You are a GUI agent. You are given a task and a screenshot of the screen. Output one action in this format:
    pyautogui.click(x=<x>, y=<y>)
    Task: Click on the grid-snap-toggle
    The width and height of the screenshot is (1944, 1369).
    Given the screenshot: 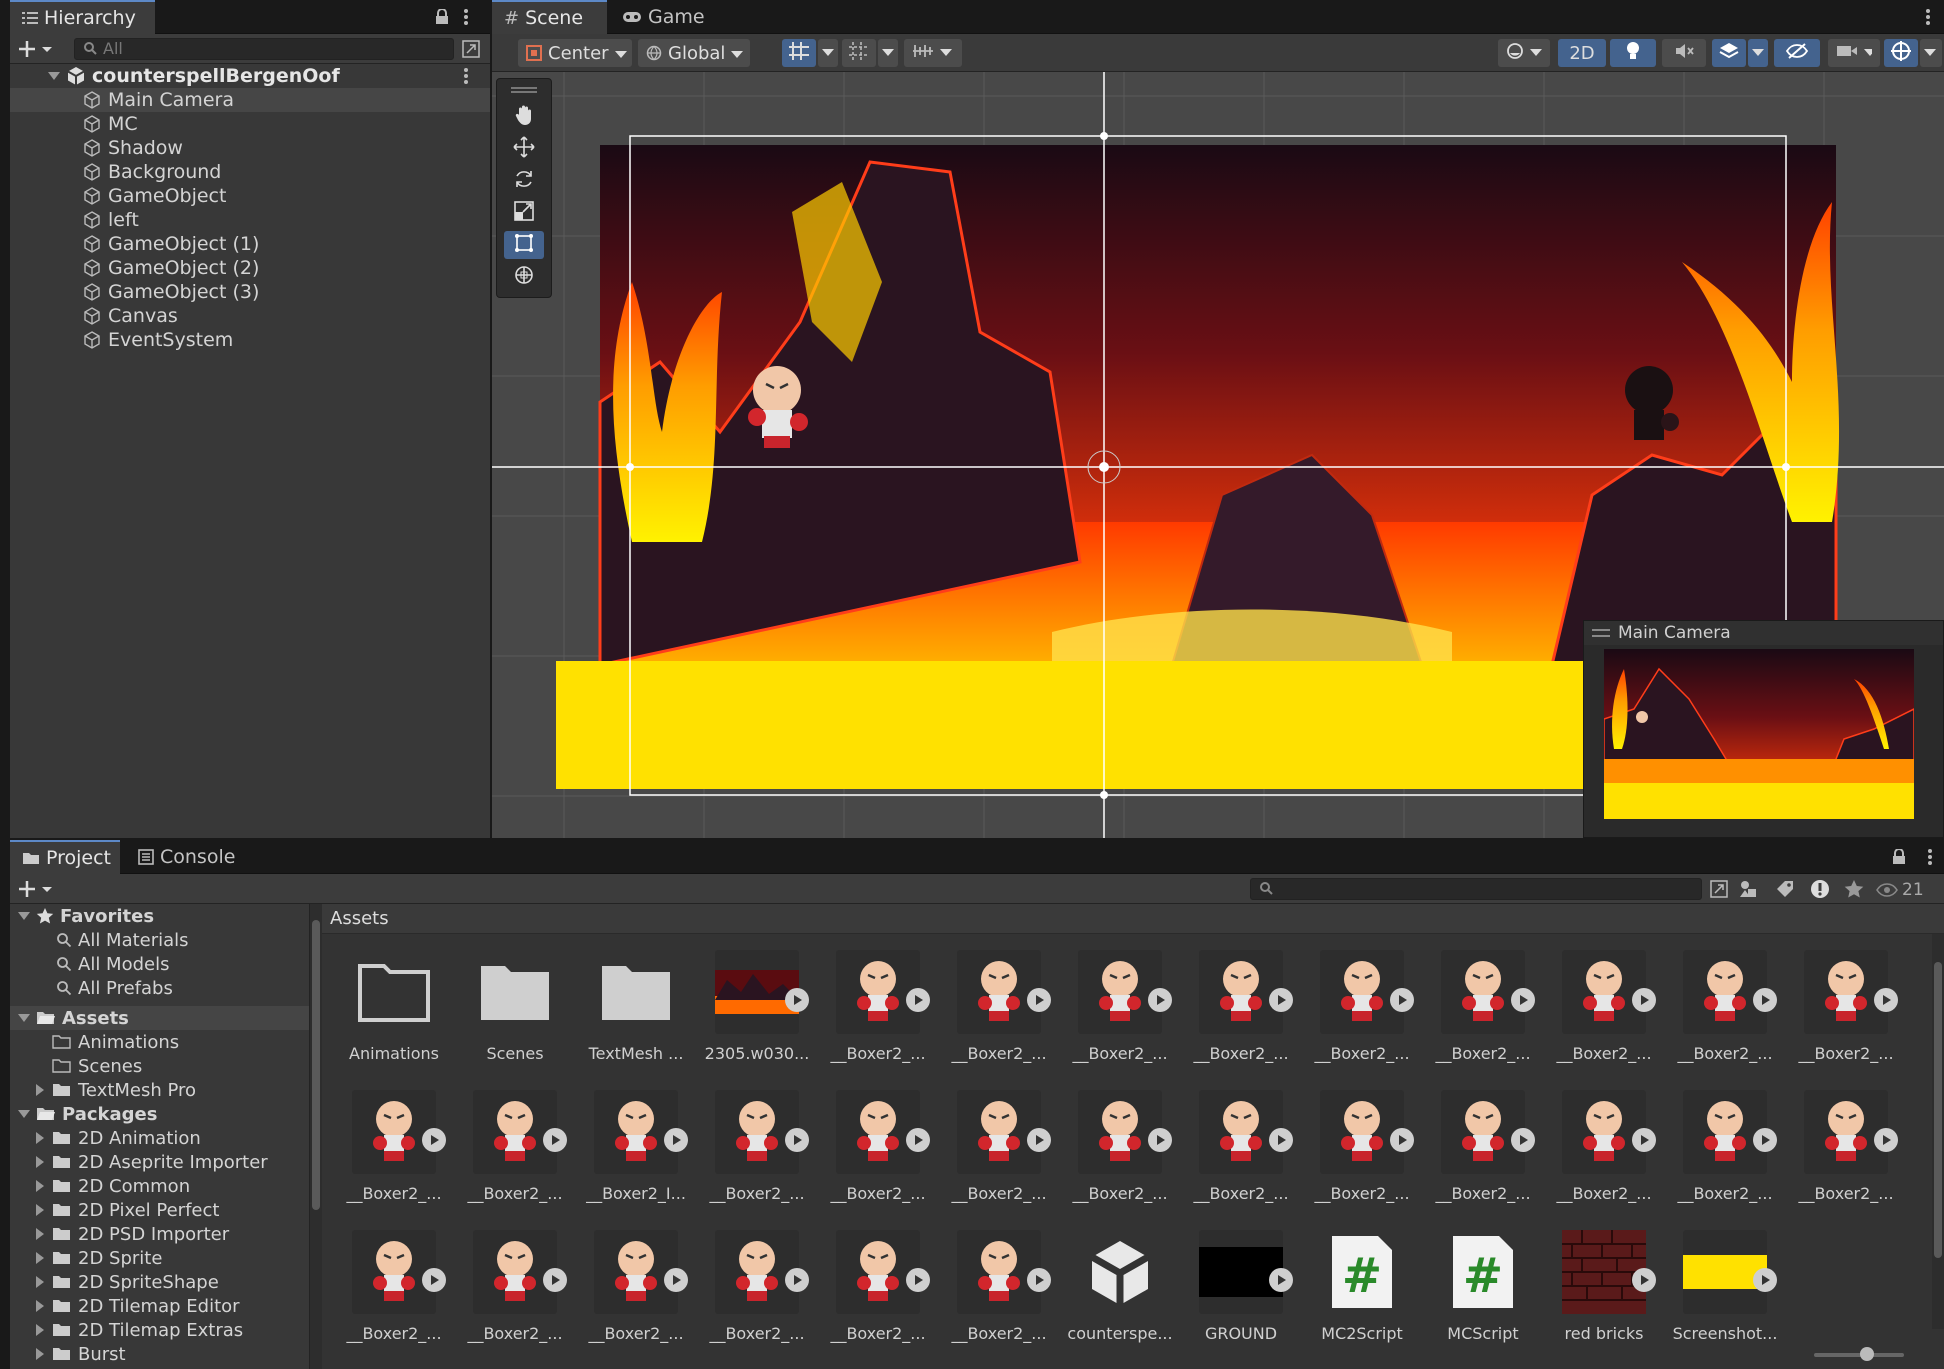 What is the action you would take?
    pyautogui.click(x=799, y=53)
    